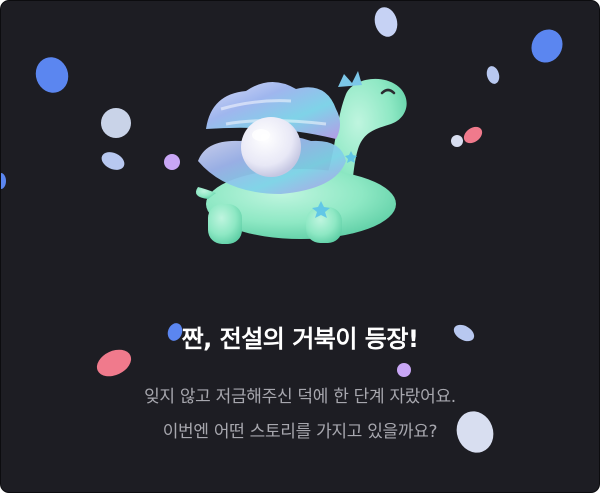 Image resolution: width=600 pixels, height=493 pixels. Describe the element at coordinates (300, 397) in the screenshot. I see `celebration-description-line1: 잊지 않고 저금해주신 덕에 한 단계 자랐어요.` at that location.